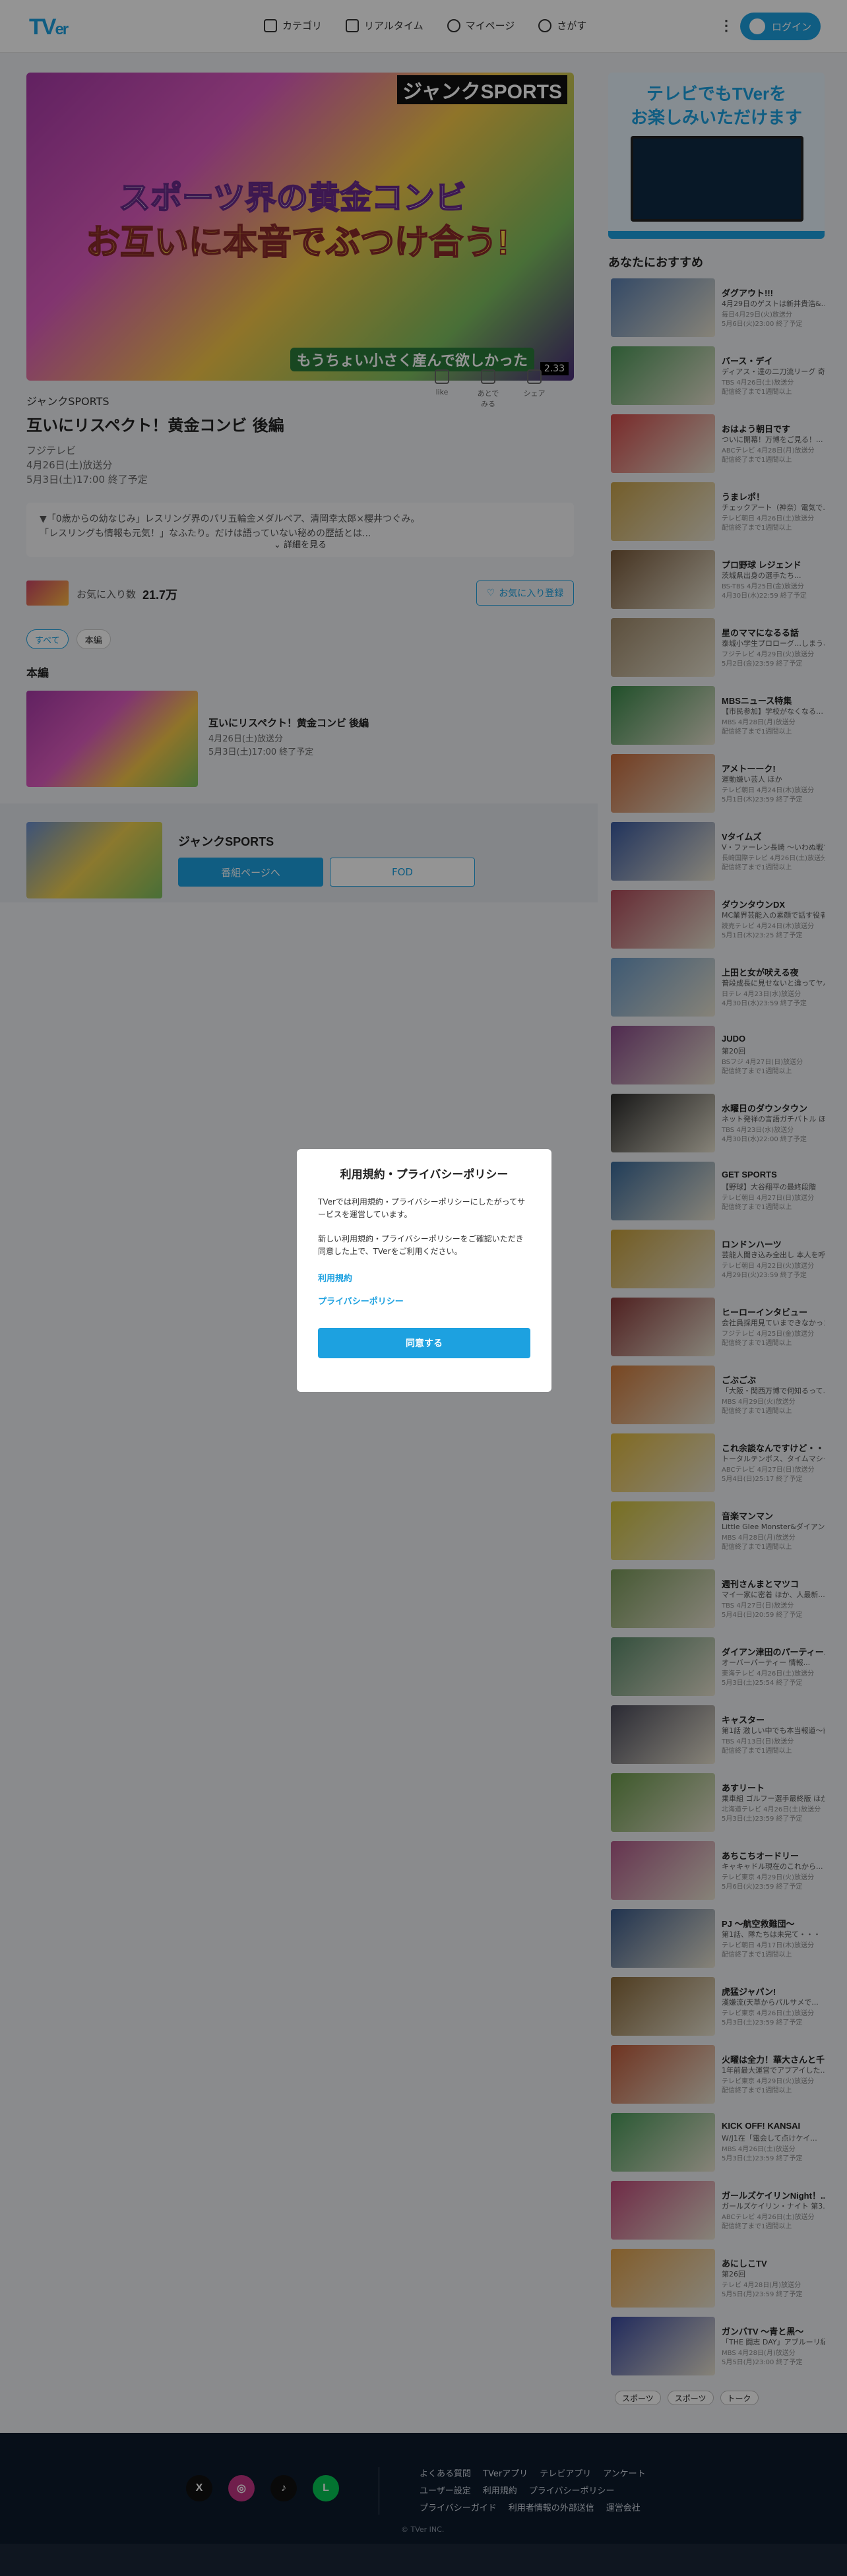 Image resolution: width=847 pixels, height=2576 pixels. What do you see at coordinates (424, 1277) in the screenshot?
I see `terms-link: 利用規約` at bounding box center [424, 1277].